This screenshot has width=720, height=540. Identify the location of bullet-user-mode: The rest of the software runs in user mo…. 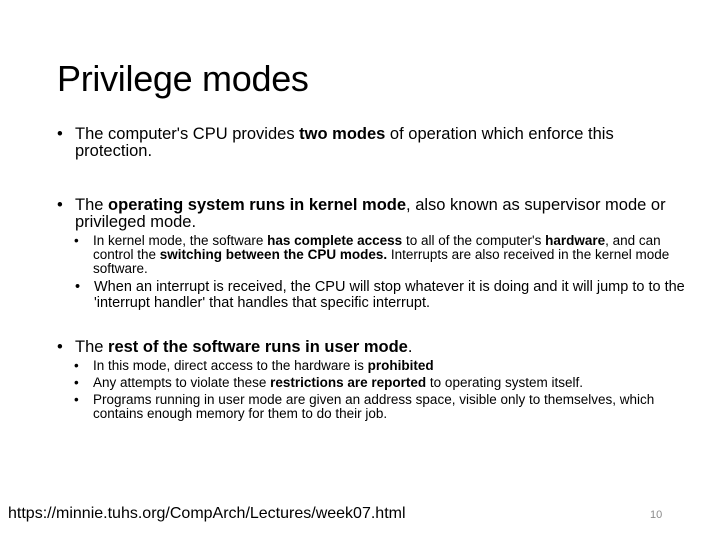
(372, 347).